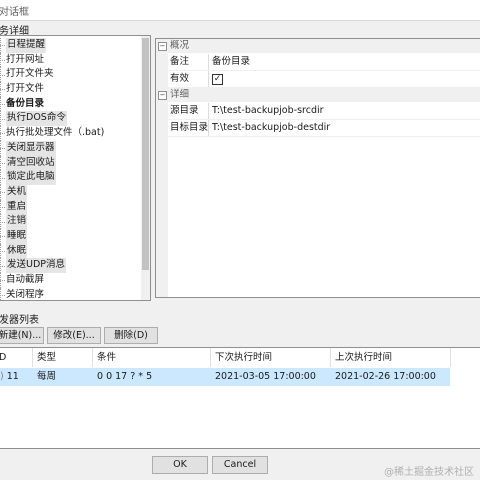 The width and height of the screenshot is (480, 480). I want to click on tree-item: 睡眠, so click(70, 236).